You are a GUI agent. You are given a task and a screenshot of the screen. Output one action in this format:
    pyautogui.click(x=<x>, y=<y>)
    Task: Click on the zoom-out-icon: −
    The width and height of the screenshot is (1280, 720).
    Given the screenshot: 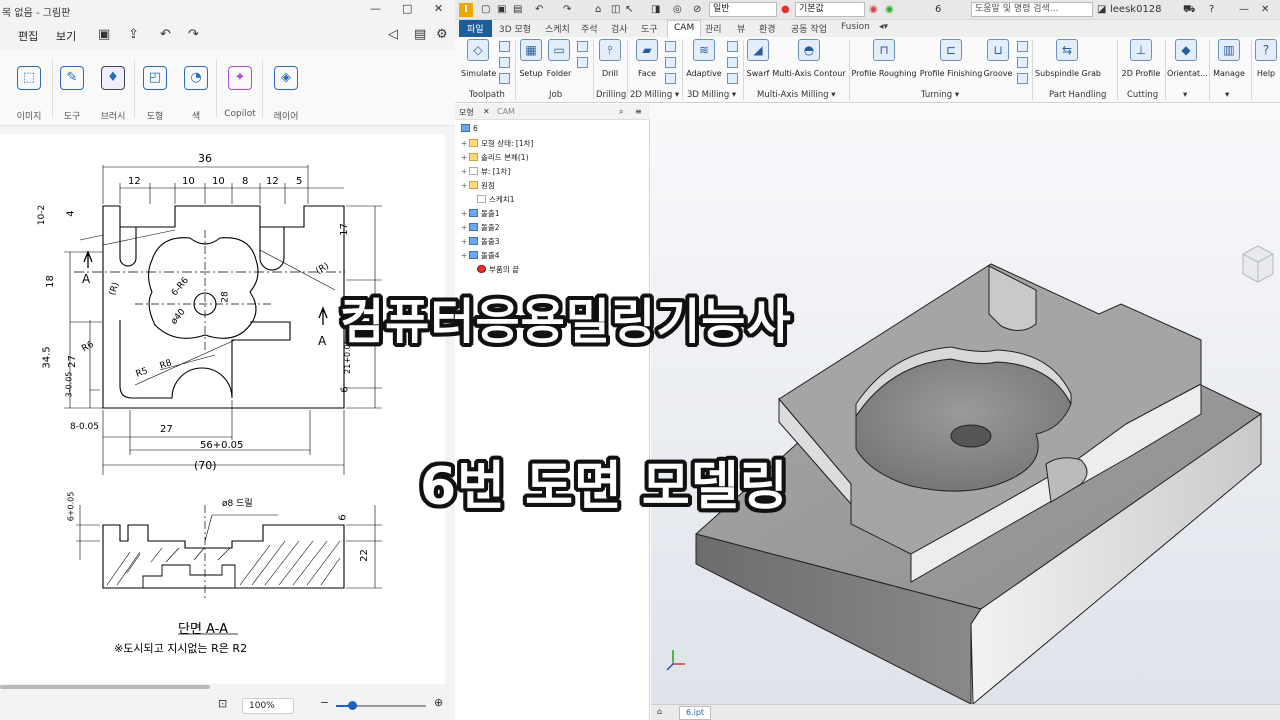 What is the action you would take?
    pyautogui.click(x=324, y=702)
    